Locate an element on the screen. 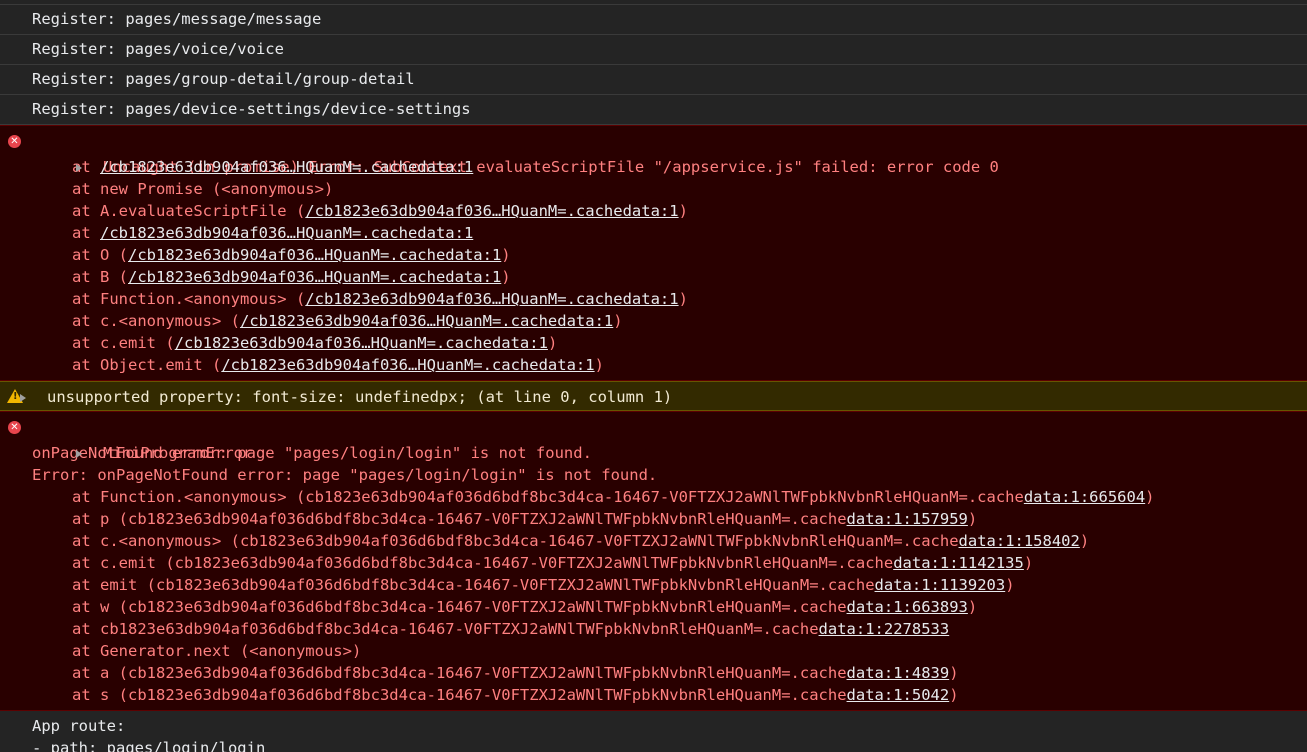 Image resolution: width=1307 pixels, height=752 pixels. stack-frame-text: at A.evaluateScriptFile ( is located at coordinates (189, 211).